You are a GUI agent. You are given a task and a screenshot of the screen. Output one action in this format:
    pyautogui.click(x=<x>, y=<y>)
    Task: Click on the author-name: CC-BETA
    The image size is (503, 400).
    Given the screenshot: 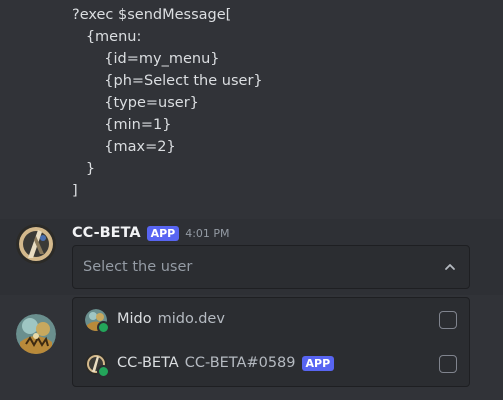 What is the action you would take?
    pyautogui.click(x=106, y=233)
    